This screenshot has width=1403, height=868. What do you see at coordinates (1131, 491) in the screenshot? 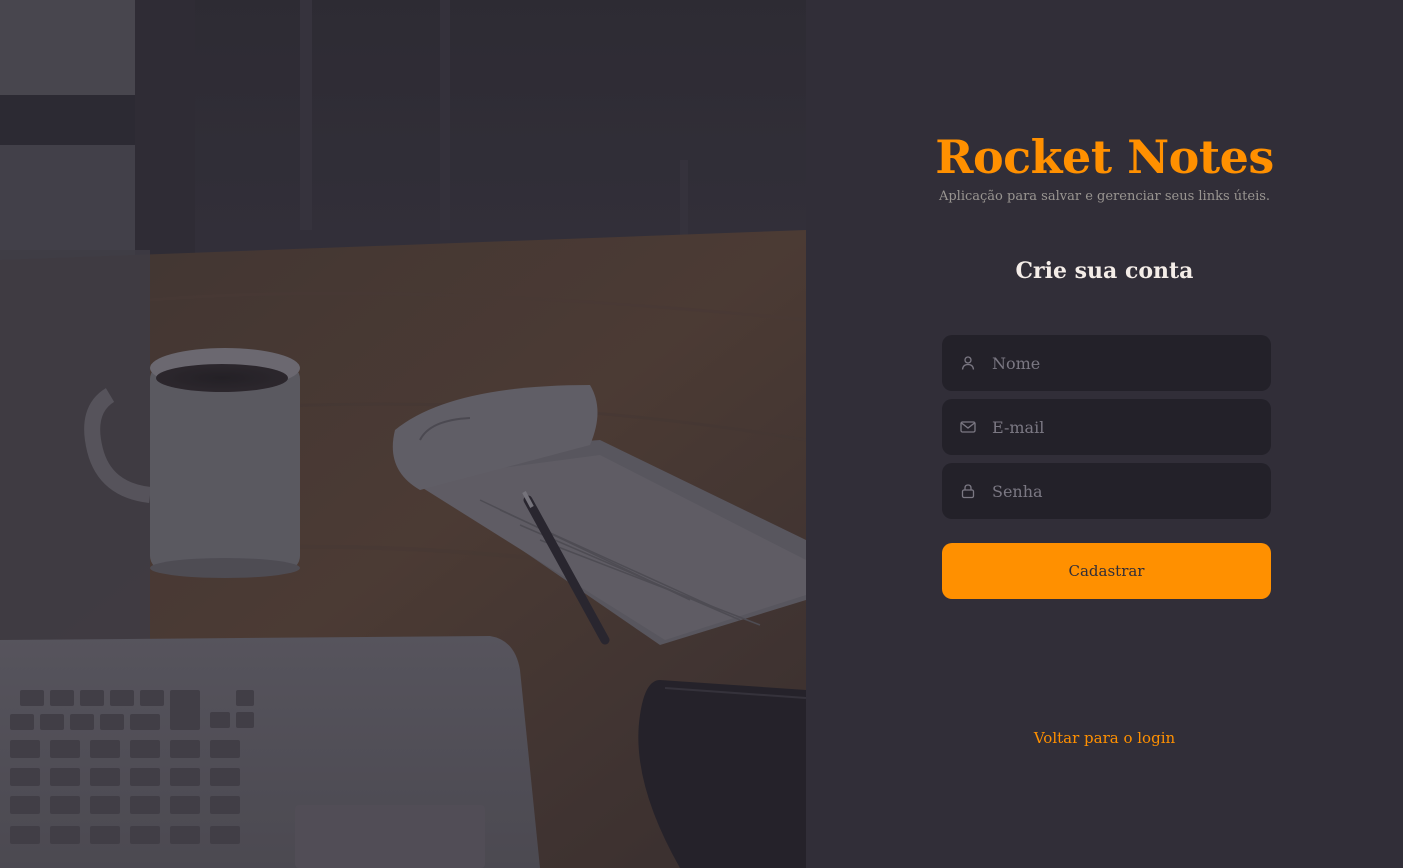
I see `password-input` at bounding box center [1131, 491].